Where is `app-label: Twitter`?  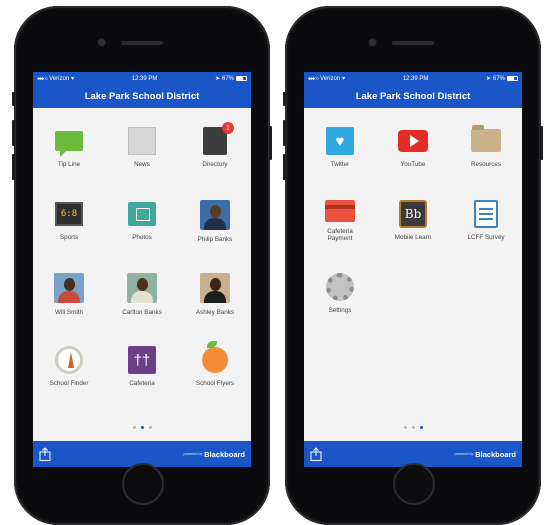
app-label: Twitter is located at coordinates (340, 164).